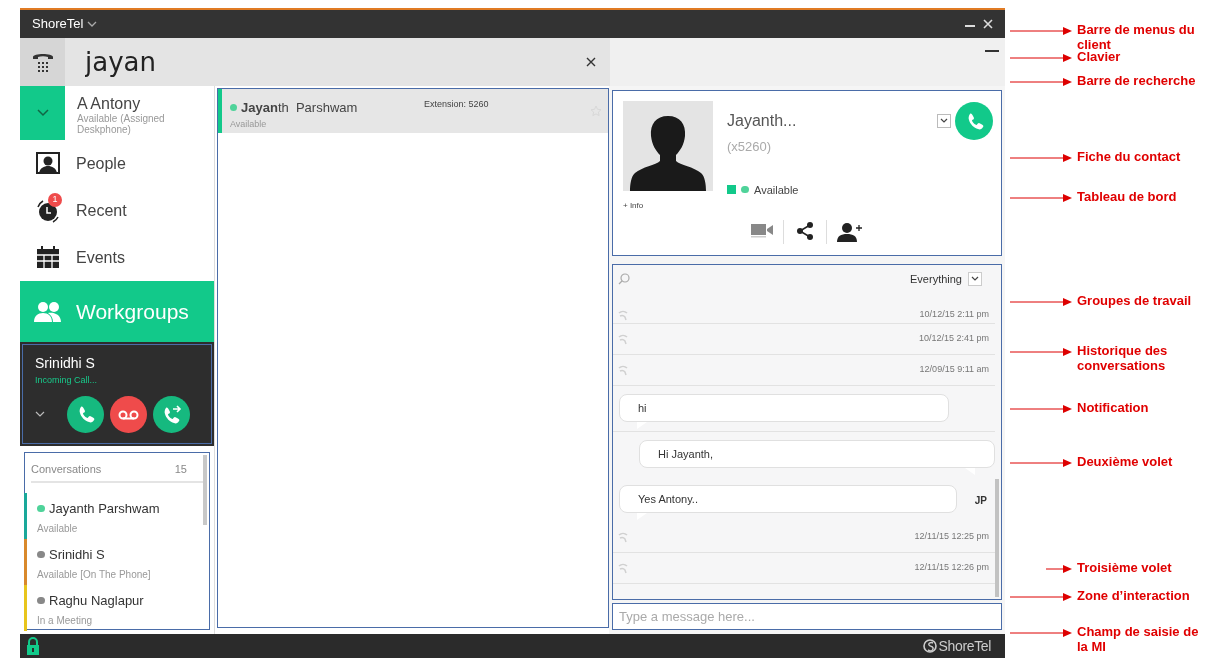 The height and width of the screenshot is (658, 1214). I want to click on timestamp: 12/09/15 9:11 am, so click(954, 370).